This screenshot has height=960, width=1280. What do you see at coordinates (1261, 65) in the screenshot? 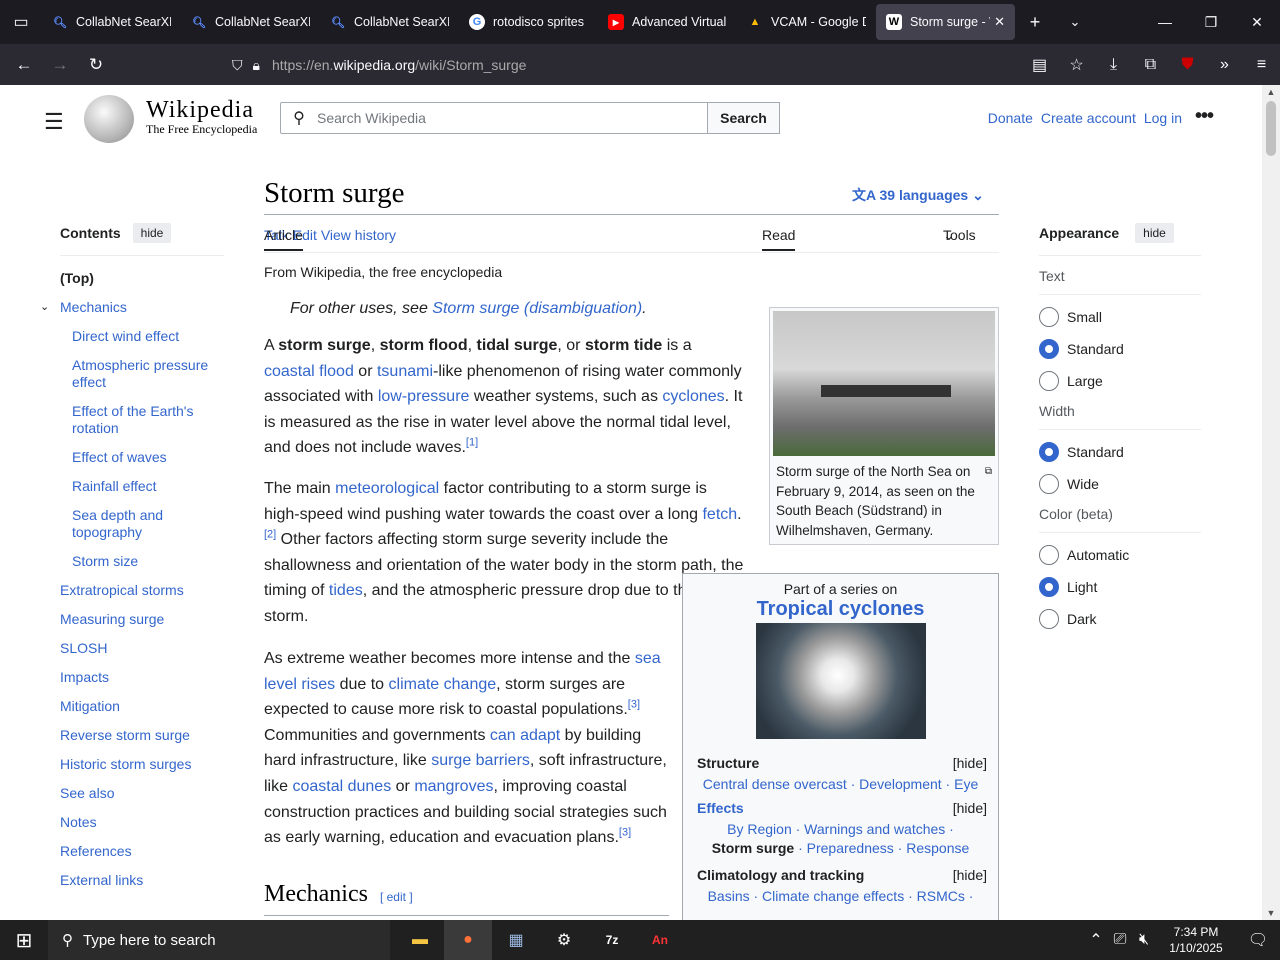
I see `app-menu-icon: ≡` at bounding box center [1261, 65].